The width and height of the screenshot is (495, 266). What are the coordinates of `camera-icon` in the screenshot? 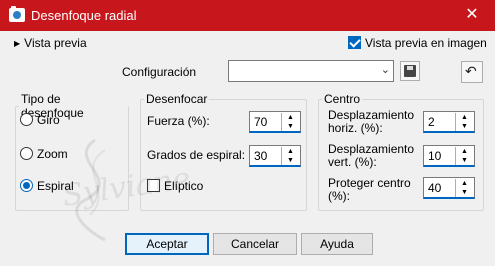 It's located at (17, 14).